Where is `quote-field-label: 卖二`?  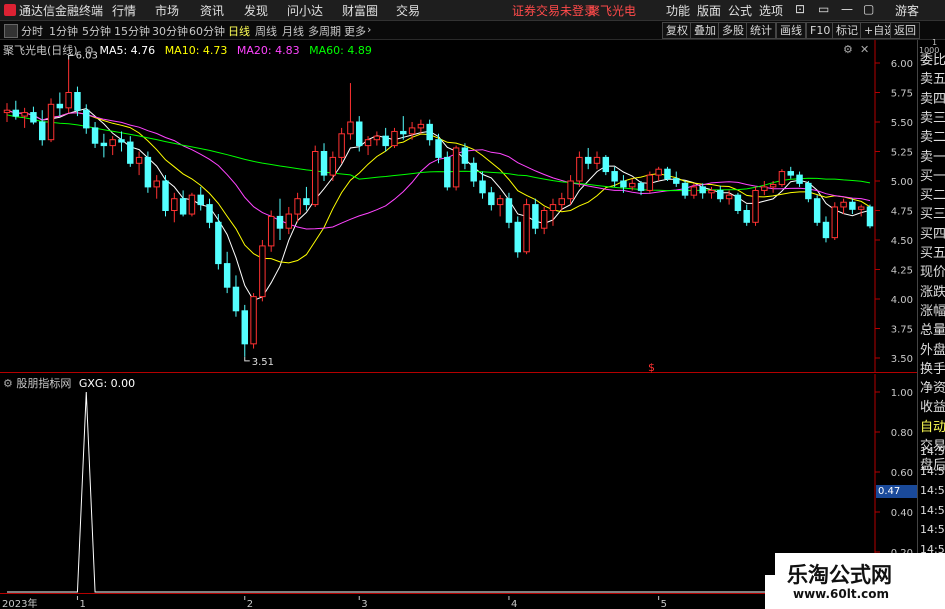 quote-field-label: 卖二 is located at coordinates (932, 138).